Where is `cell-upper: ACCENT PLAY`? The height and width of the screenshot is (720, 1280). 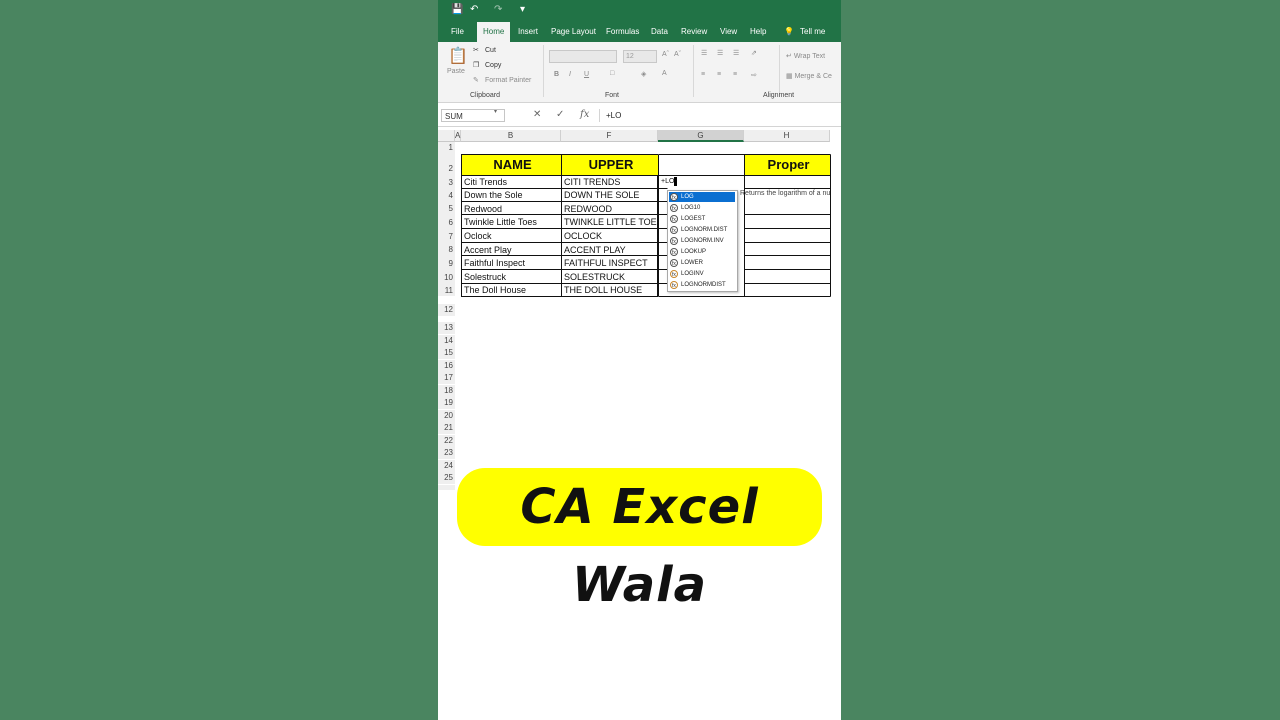 cell-upper: ACCENT PLAY is located at coordinates (610, 249).